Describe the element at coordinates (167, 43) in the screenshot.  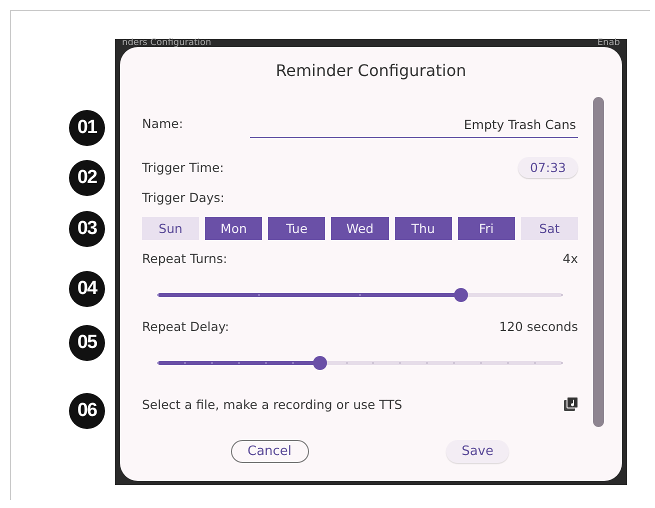
I see `background-title: nders Configuration` at that location.